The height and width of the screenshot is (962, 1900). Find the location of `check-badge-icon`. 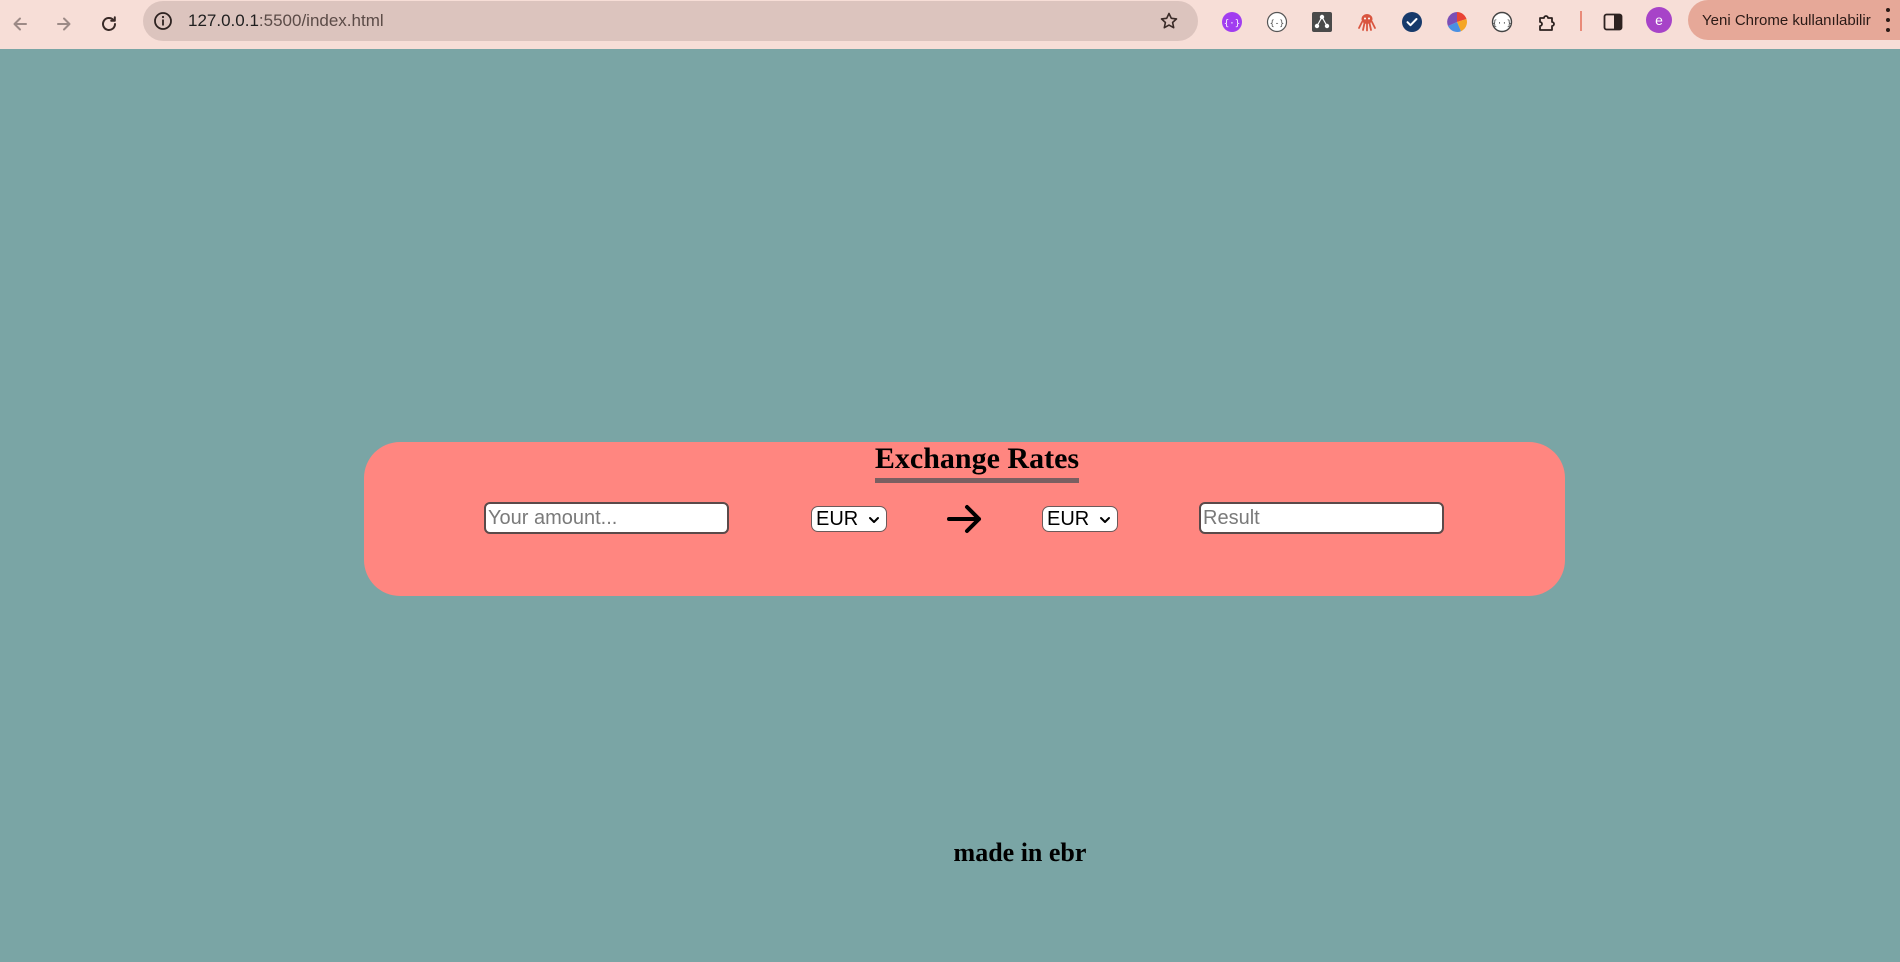

check-badge-icon is located at coordinates (1412, 22).